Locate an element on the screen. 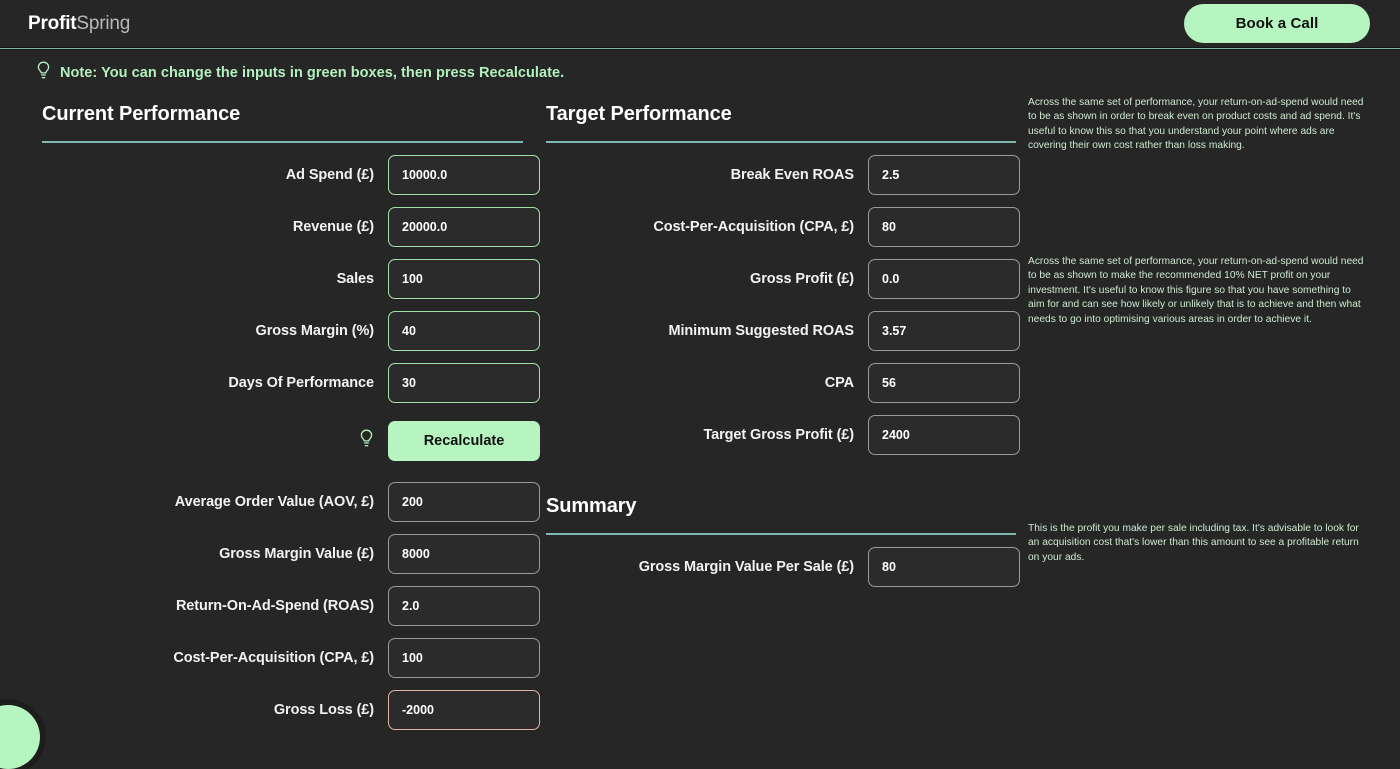  input-target-gross-profit is located at coordinates (944, 435).